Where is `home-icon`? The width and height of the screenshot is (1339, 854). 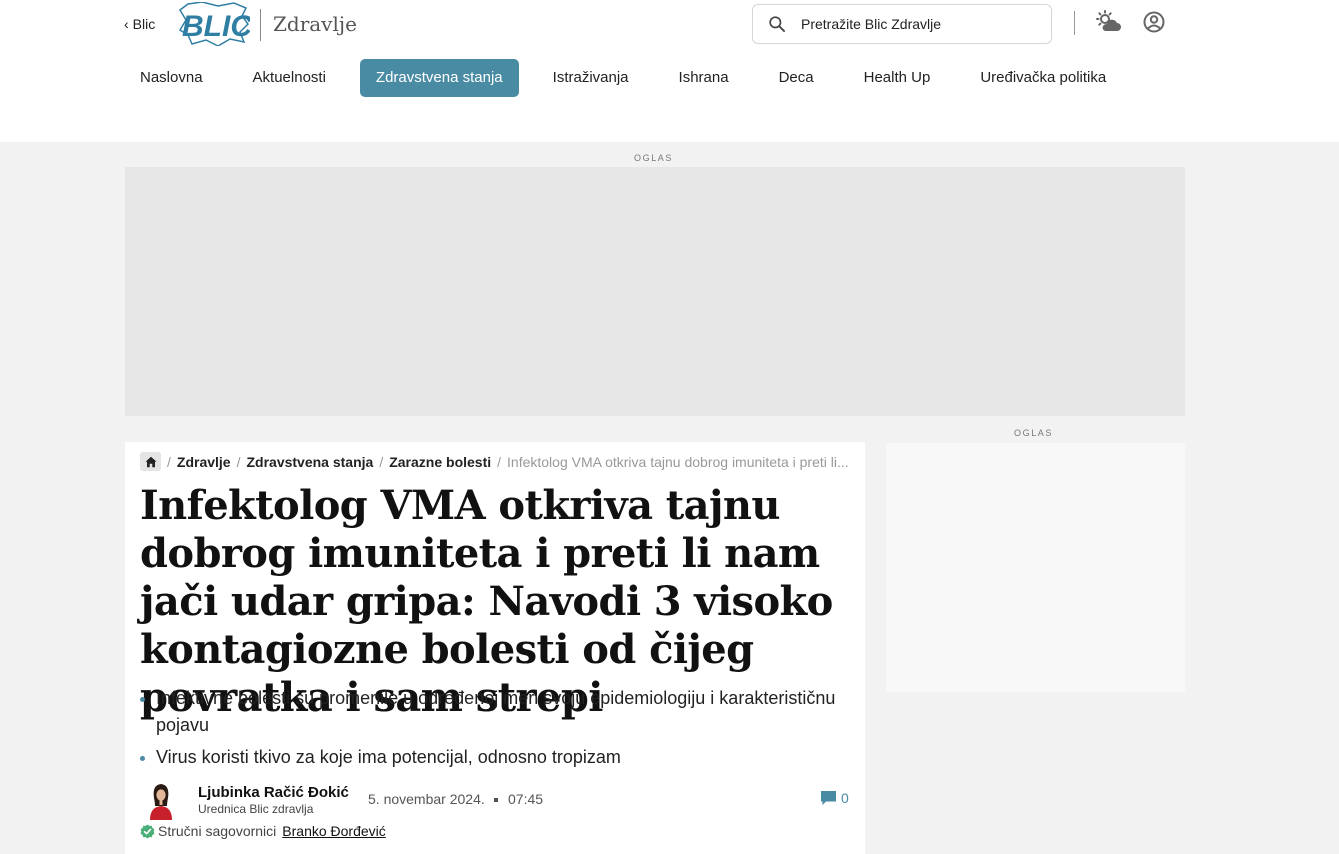
home-icon is located at coordinates (150, 461).